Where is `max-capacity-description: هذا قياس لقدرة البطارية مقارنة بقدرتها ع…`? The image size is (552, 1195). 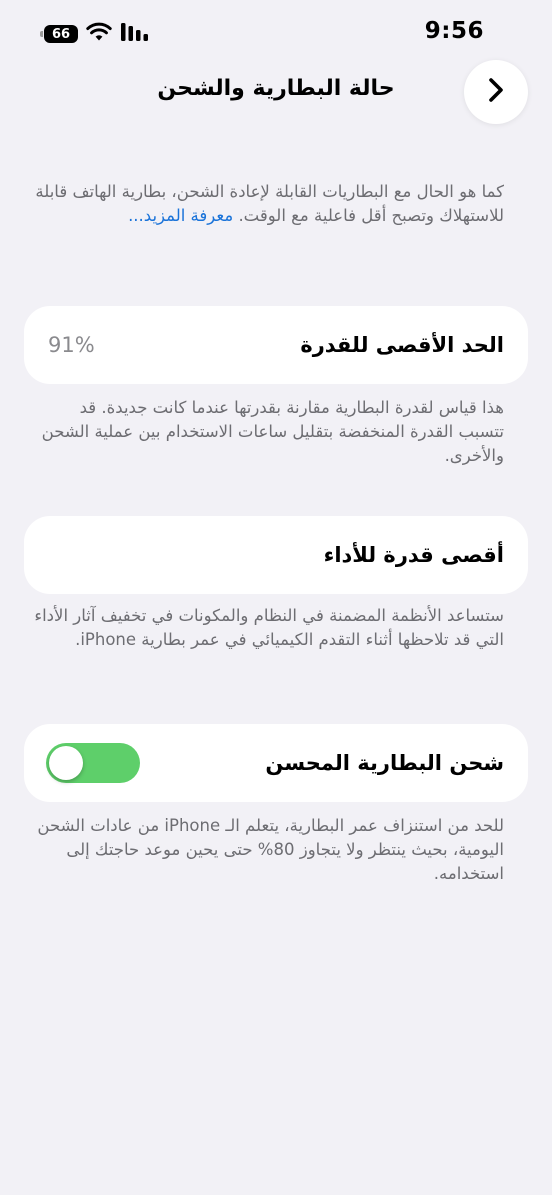
max-capacity-description: هذا قياس لقدرة البطارية مقارنة بقدرتها ع… is located at coordinates (272, 431).